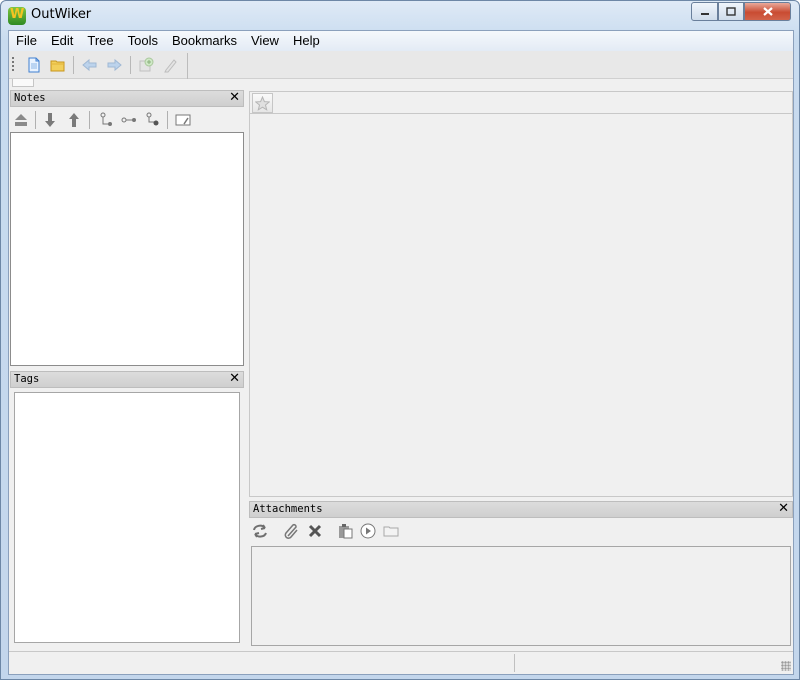 This screenshot has height=680, width=800. I want to click on add-bookmark-icon, so click(146, 65).